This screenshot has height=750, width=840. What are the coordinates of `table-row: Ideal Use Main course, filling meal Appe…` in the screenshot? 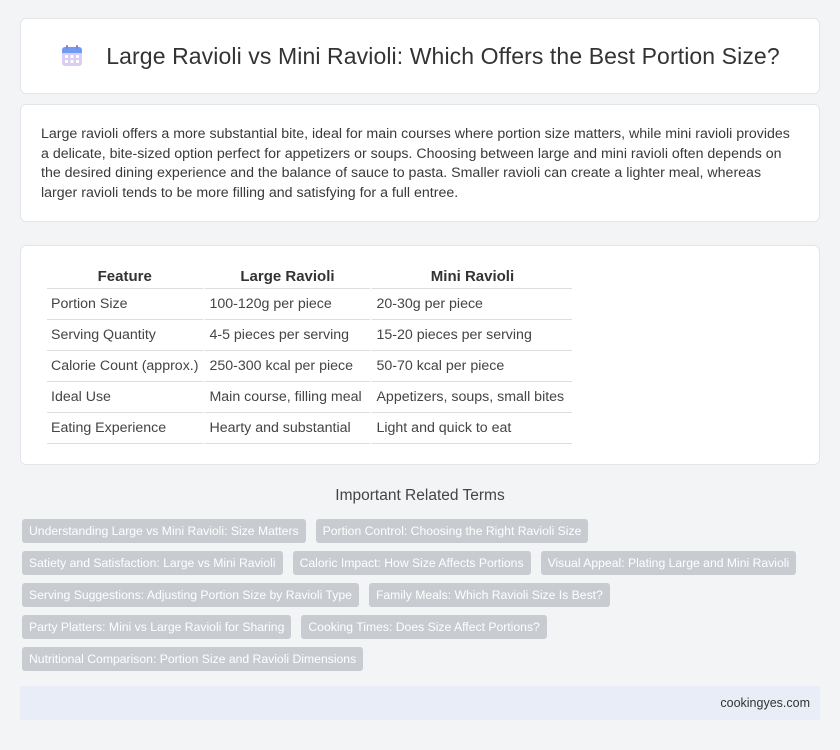 It's located at (310, 397).